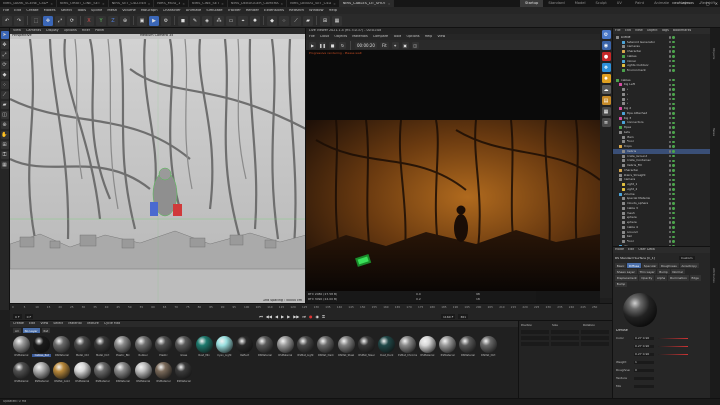  I want to click on material-swatch: RSMat_Chrome, so click(407, 348).